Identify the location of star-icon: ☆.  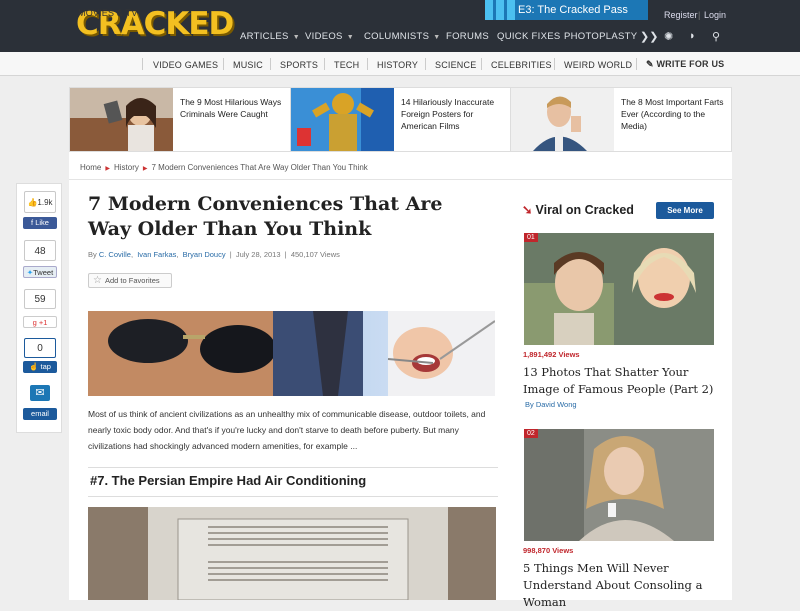
(97, 280).